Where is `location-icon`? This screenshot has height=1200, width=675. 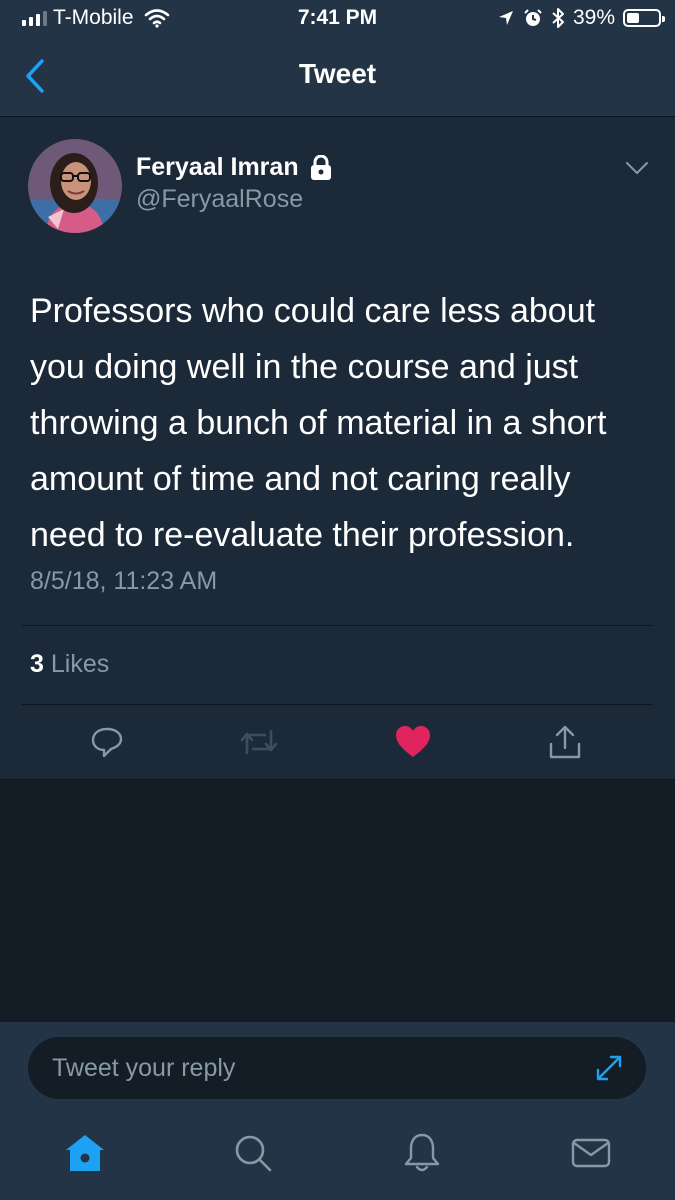 location-icon is located at coordinates (505, 18).